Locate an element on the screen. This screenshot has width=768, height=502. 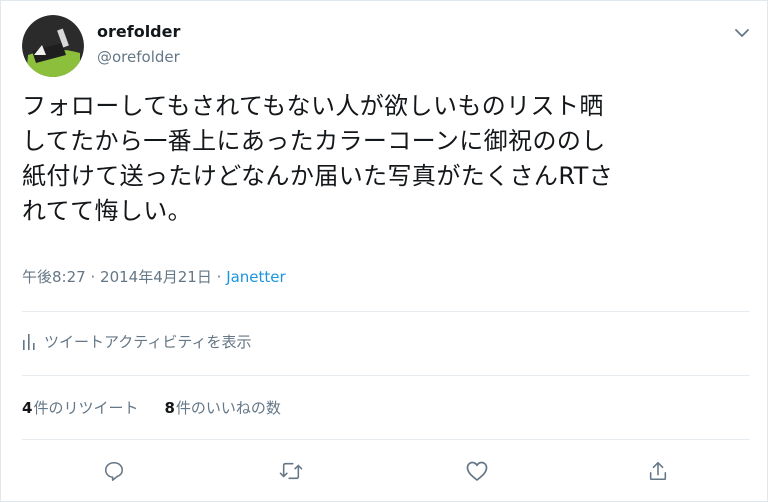
like-stat: 8 件のいいねの数 is located at coordinates (222, 408).